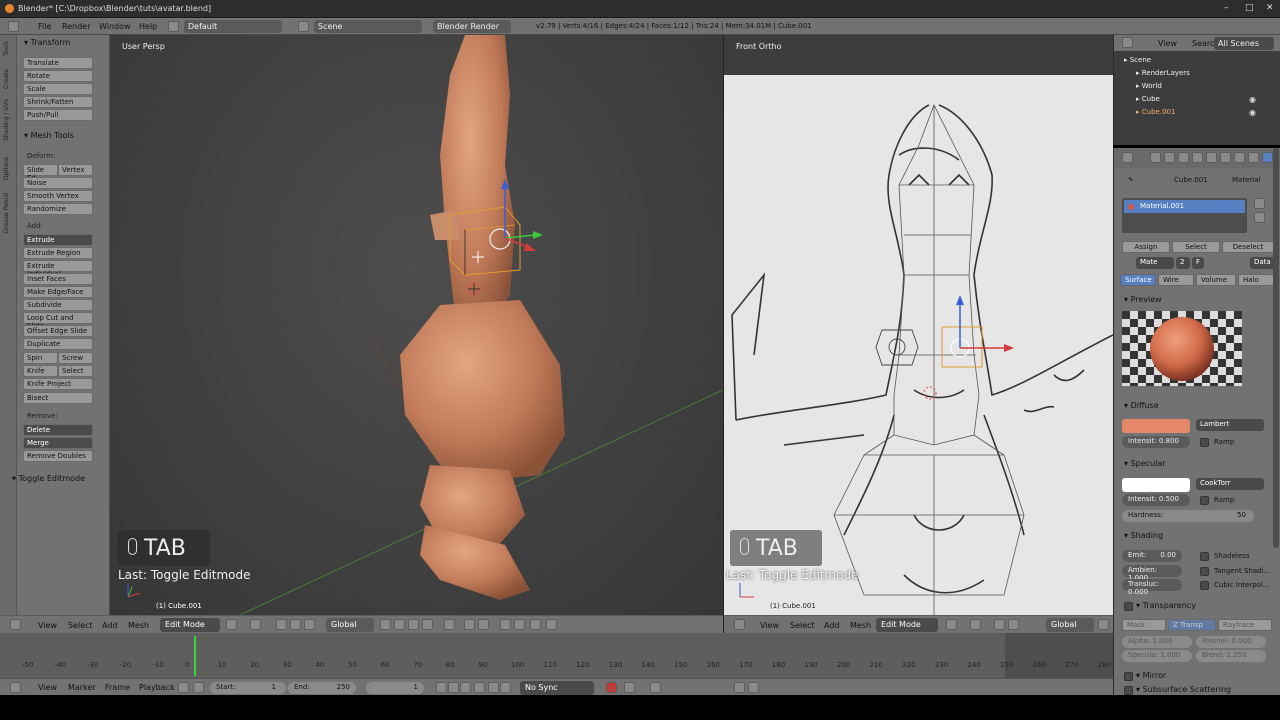  I want to click on diffuse-panel-header: Diffuse, so click(1141, 405).